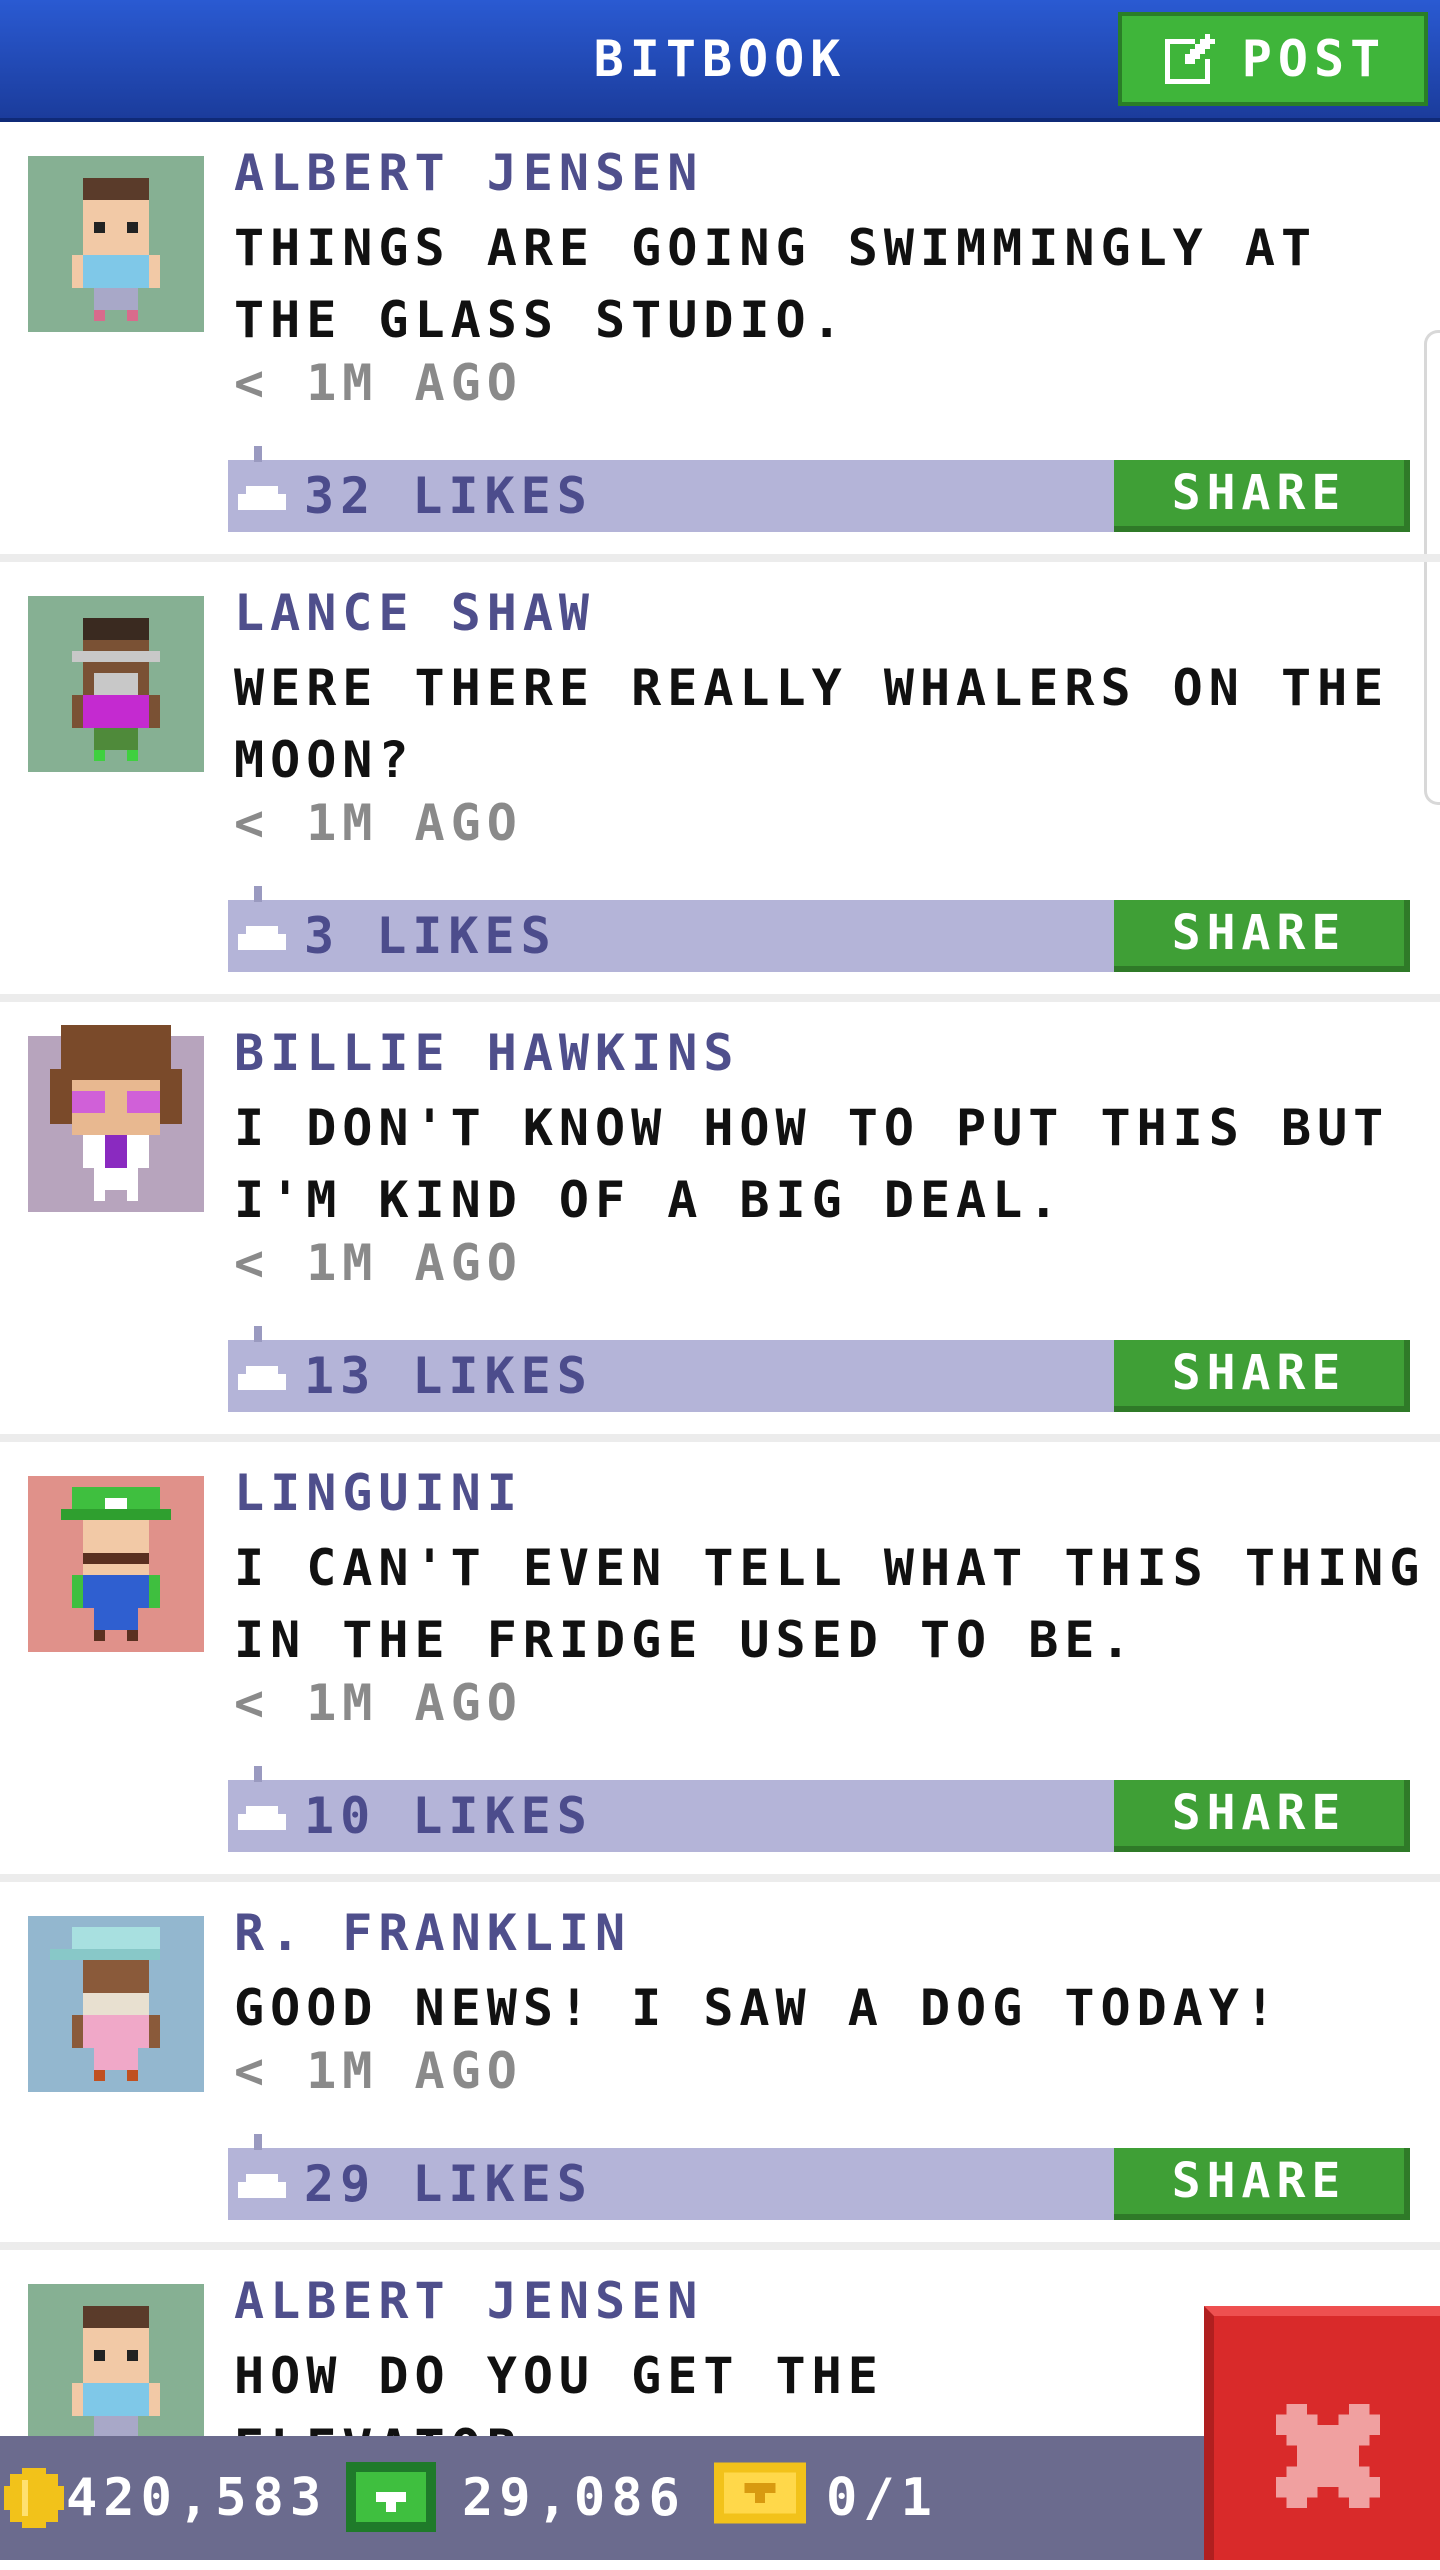  I want to click on likes-count: 3 LIKES, so click(430, 936).